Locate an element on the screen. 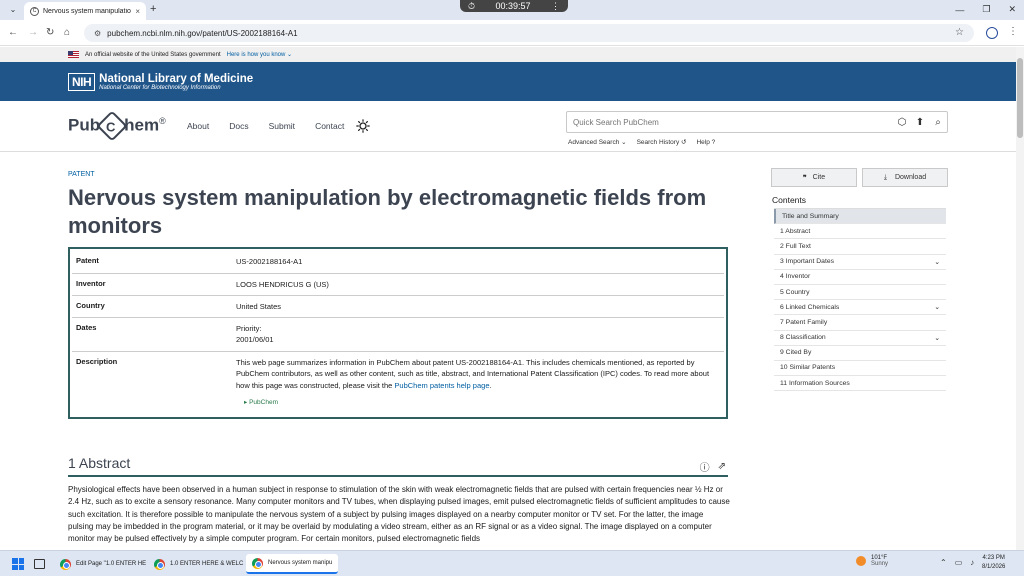 The image size is (1024, 576). browser-tab-active: C Nervous system manipulation b × is located at coordinates (85, 11).